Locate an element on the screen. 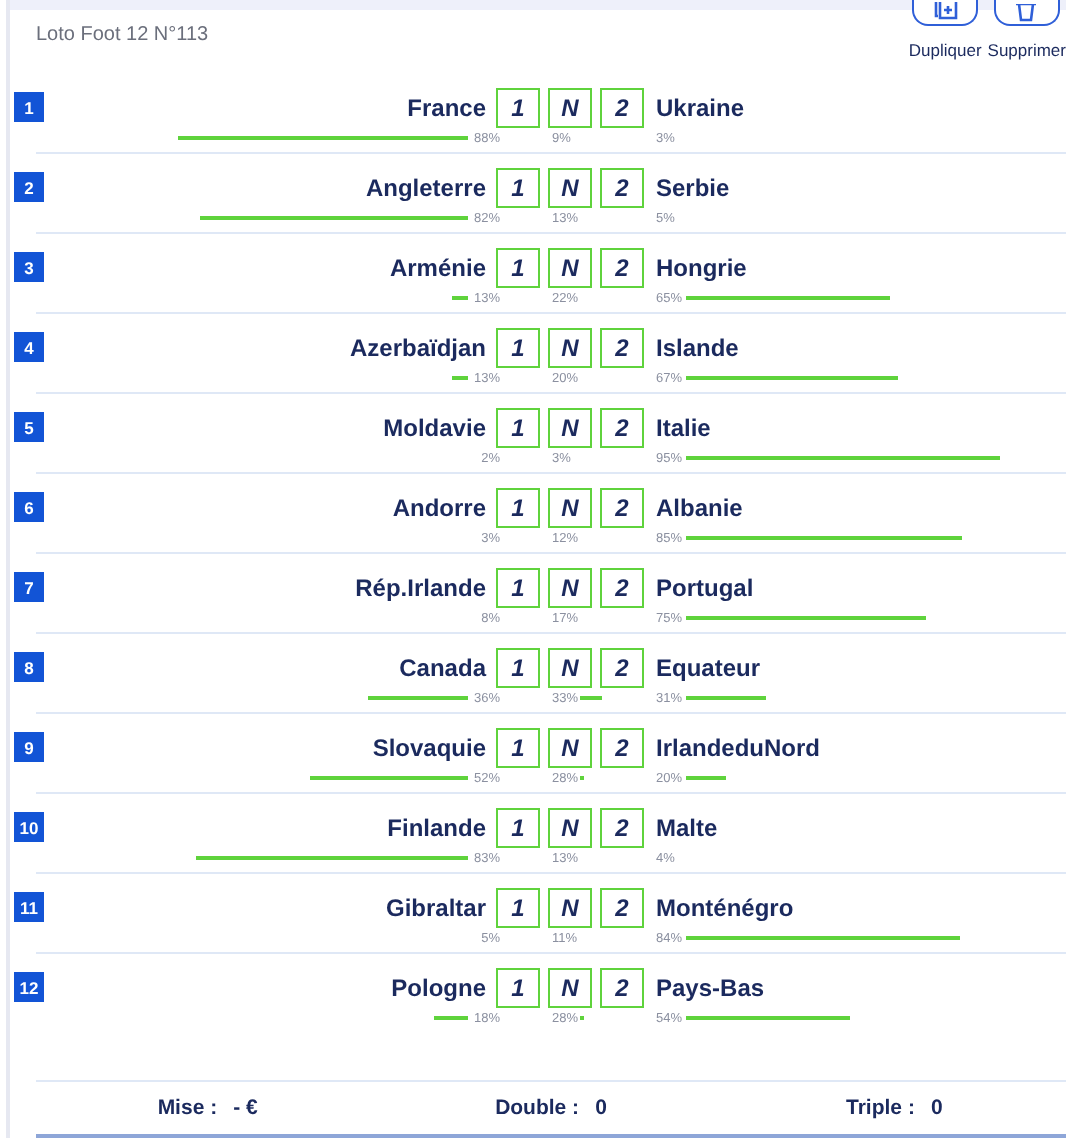 Image resolution: width=1066 pixels, height=1138 pixels. away-team: Pays-Bas is located at coordinates (711, 989).